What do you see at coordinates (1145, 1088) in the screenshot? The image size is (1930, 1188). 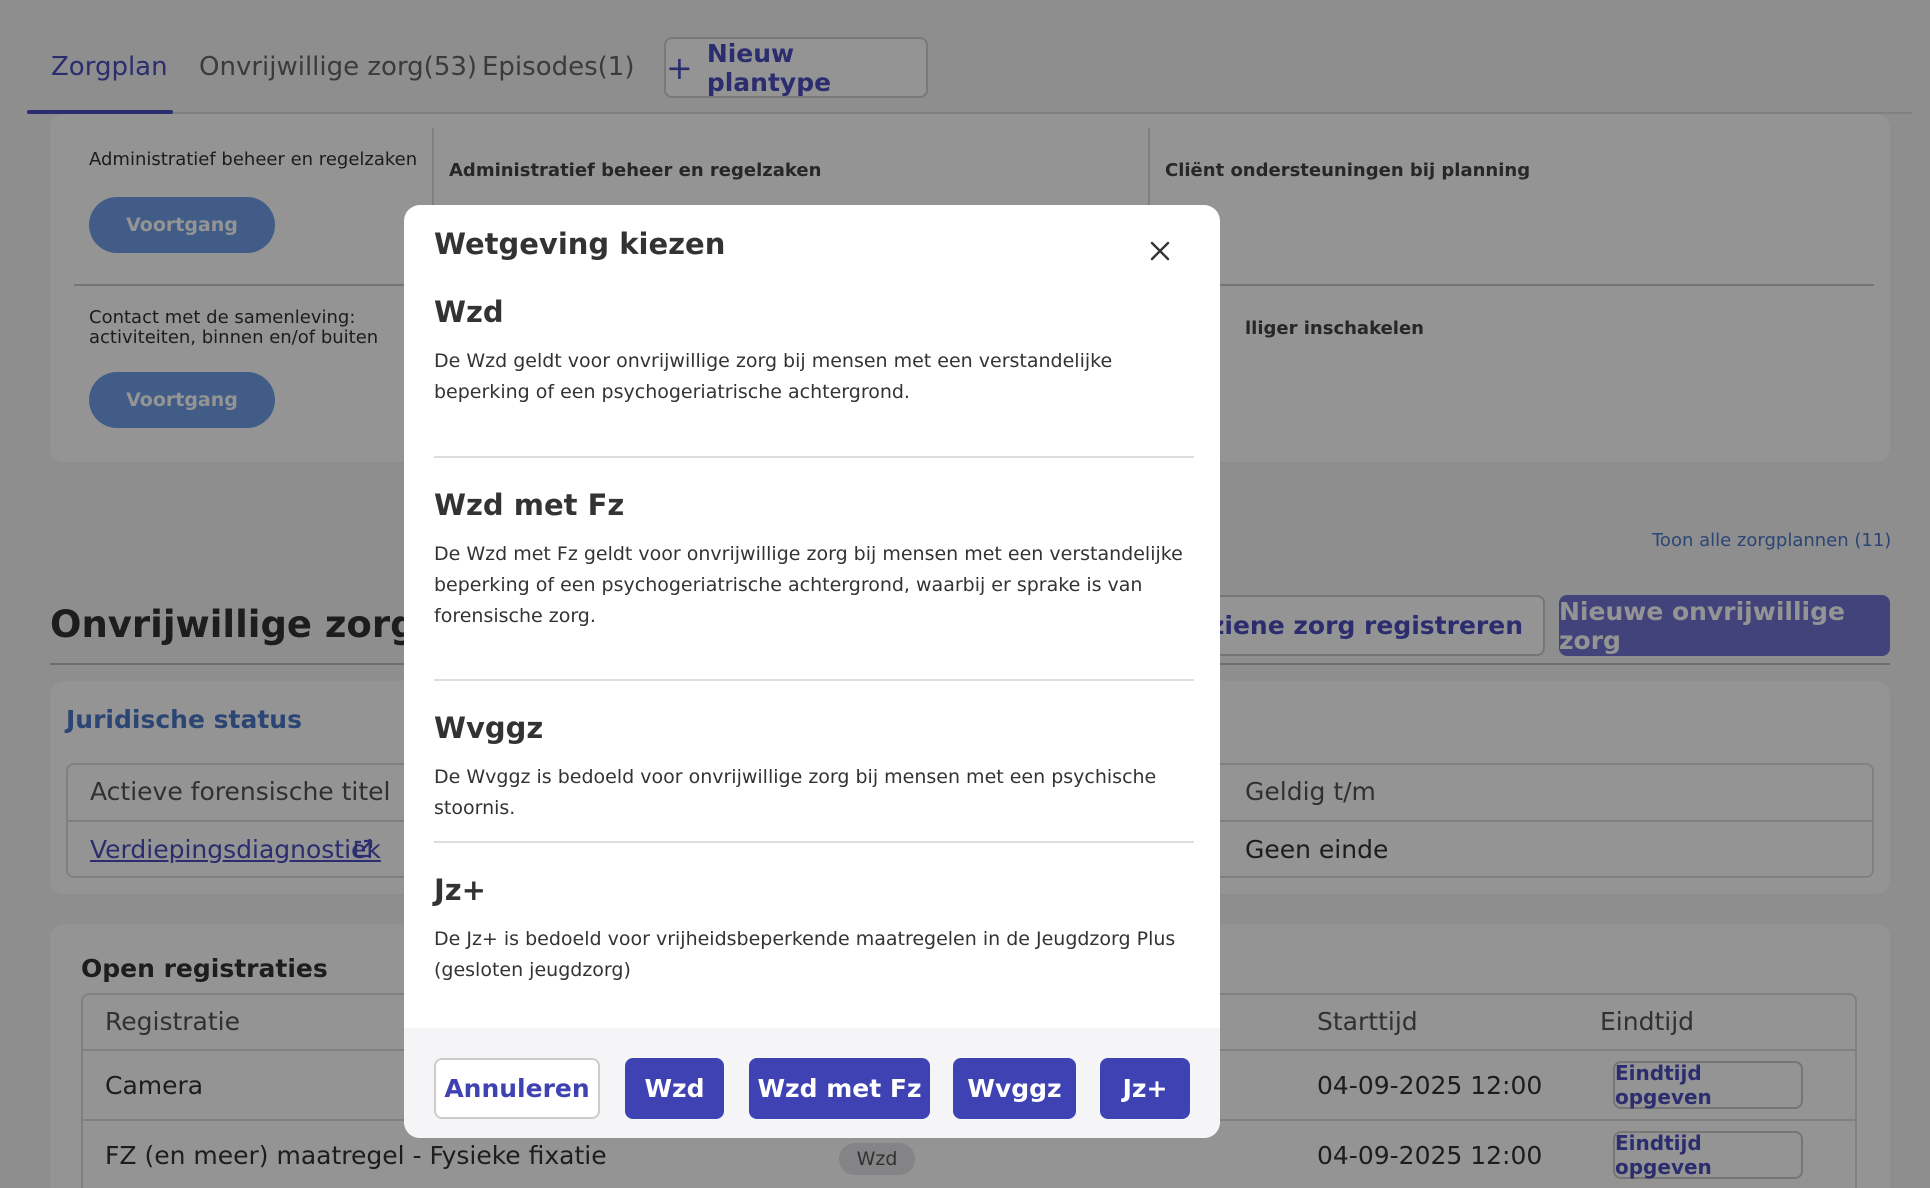 I see `choose-jz-plus-button: Jz+` at bounding box center [1145, 1088].